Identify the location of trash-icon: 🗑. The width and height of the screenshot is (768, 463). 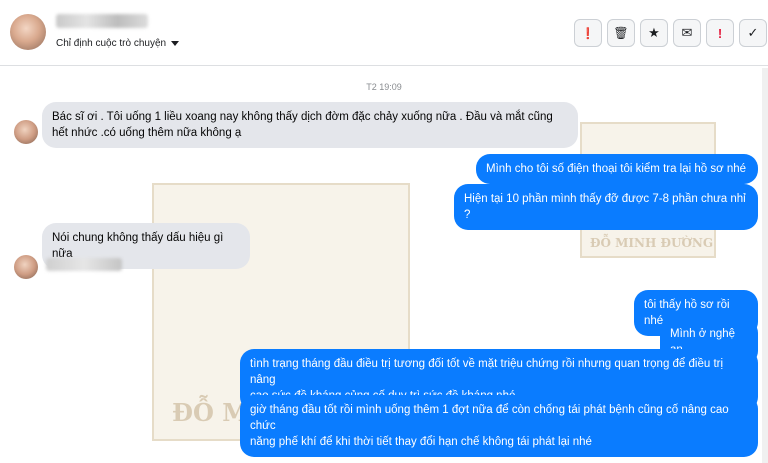
(621, 33).